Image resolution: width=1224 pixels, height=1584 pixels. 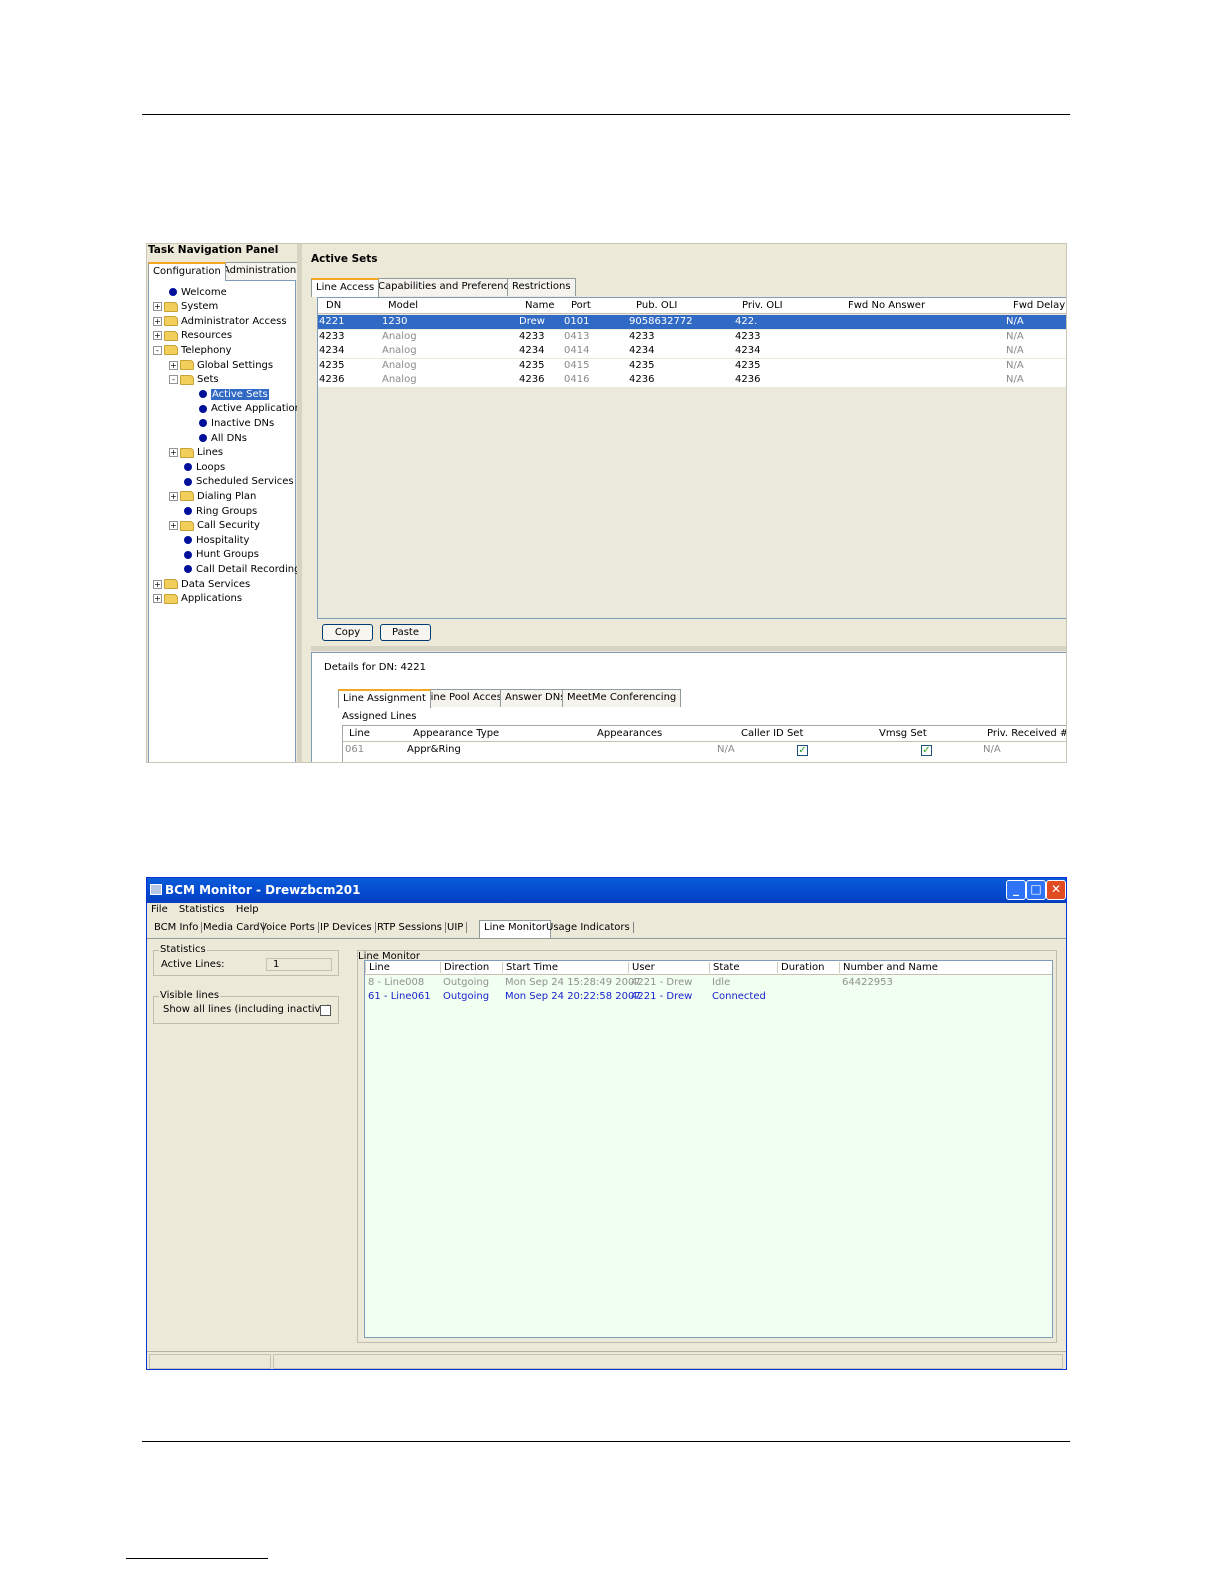 What do you see at coordinates (192, 336) in the screenshot?
I see `tree-item: + Resources` at bounding box center [192, 336].